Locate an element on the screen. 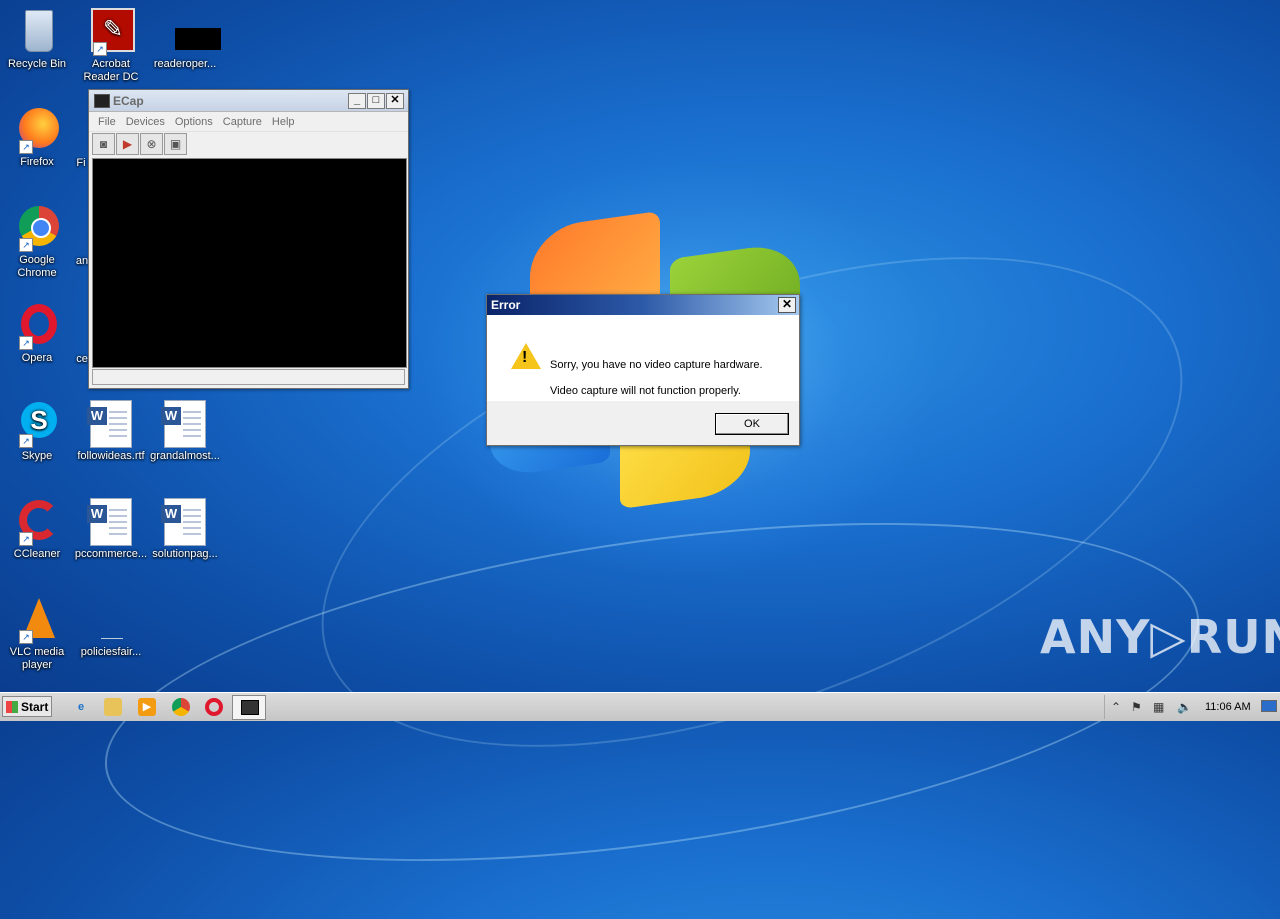 The width and height of the screenshot is (1280, 919). anyrun-watermark: ANY▷RUN is located at coordinates (1160, 637).